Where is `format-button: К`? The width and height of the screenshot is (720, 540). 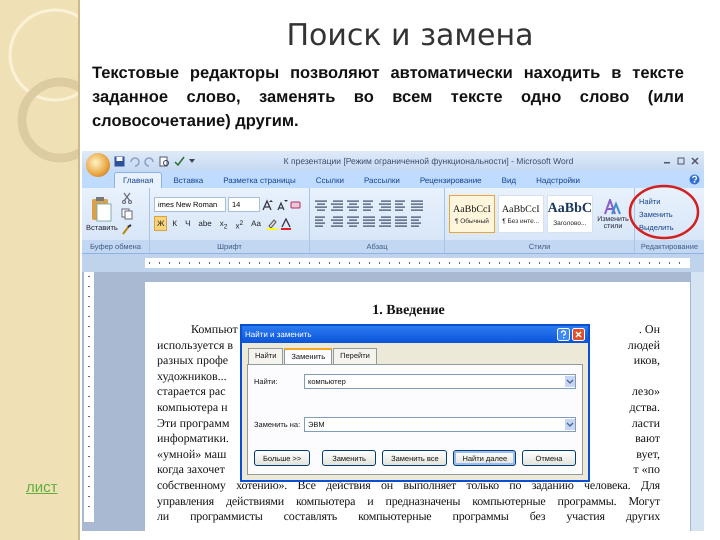
format-button: К is located at coordinates (174, 223).